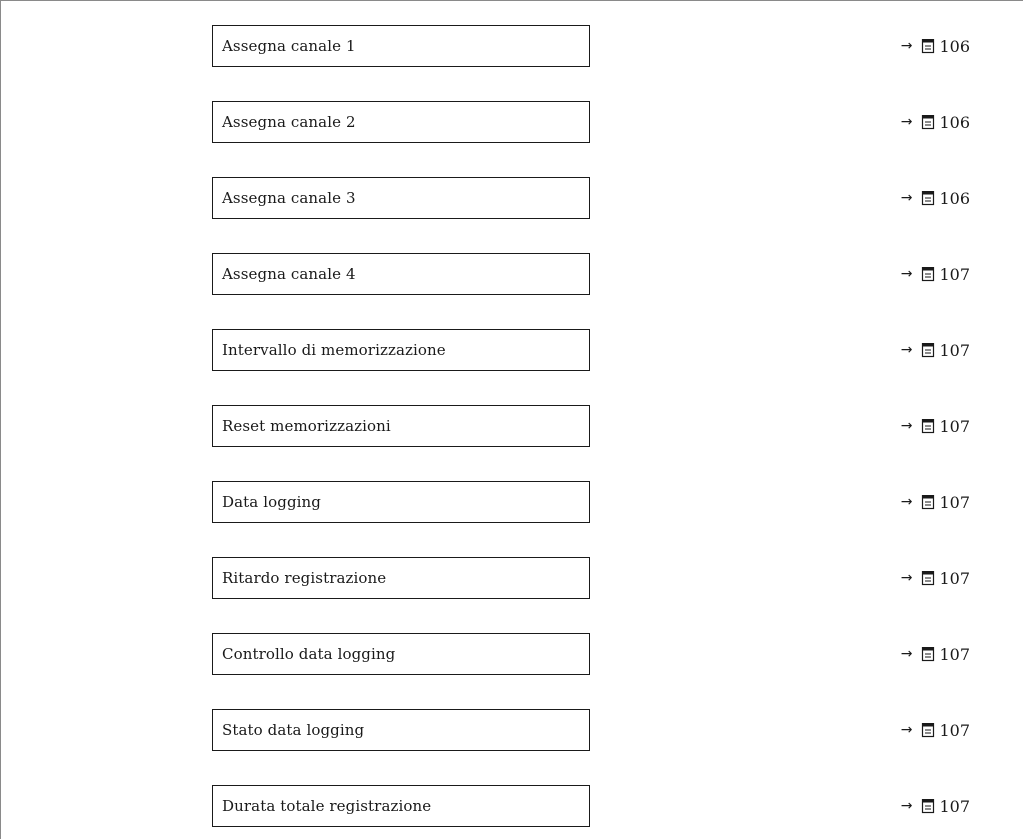 This screenshot has width=1027, height=839. What do you see at coordinates (401, 198) in the screenshot?
I see `parameter-box: Assegna canale 3` at bounding box center [401, 198].